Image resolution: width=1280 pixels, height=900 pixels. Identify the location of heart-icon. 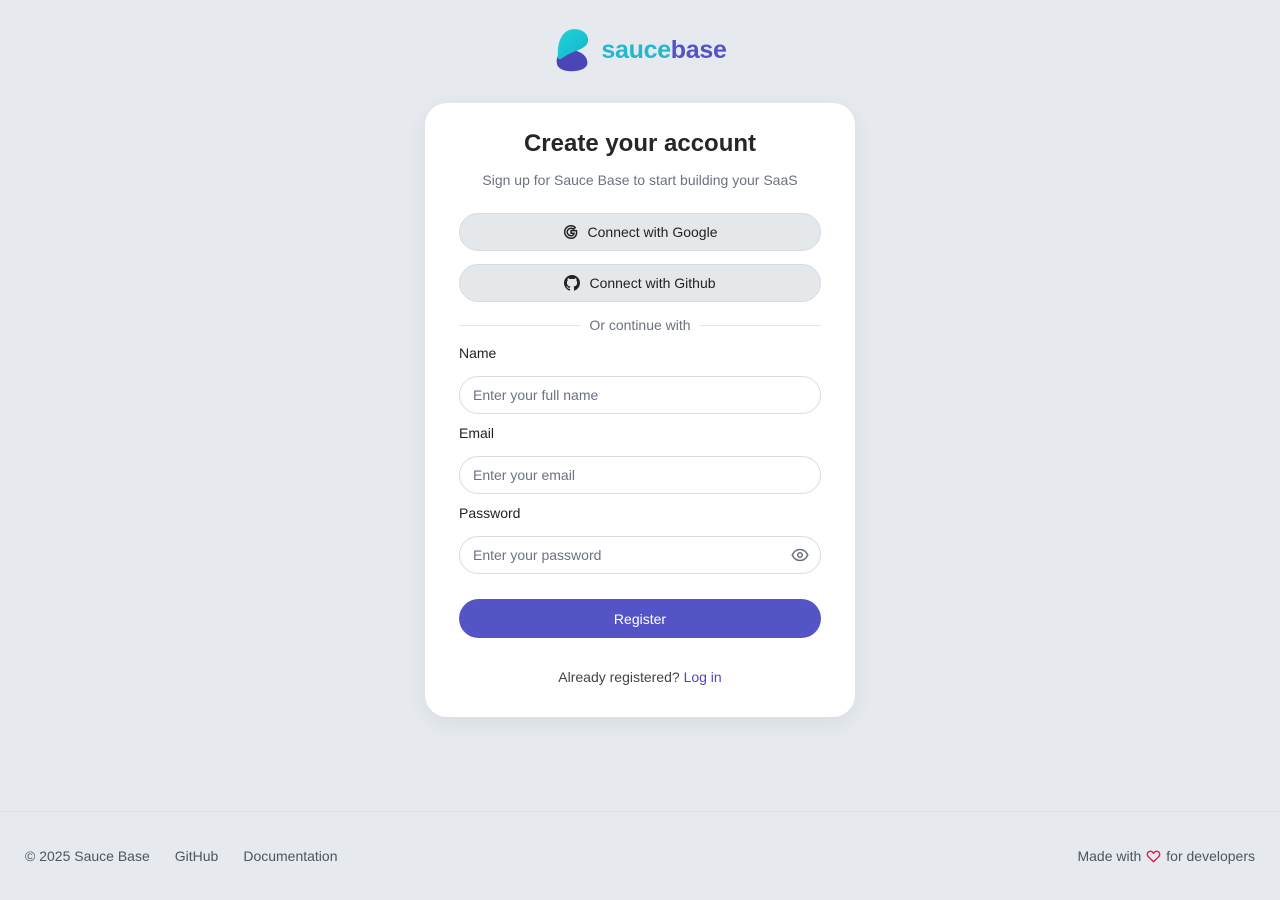
(1153, 856).